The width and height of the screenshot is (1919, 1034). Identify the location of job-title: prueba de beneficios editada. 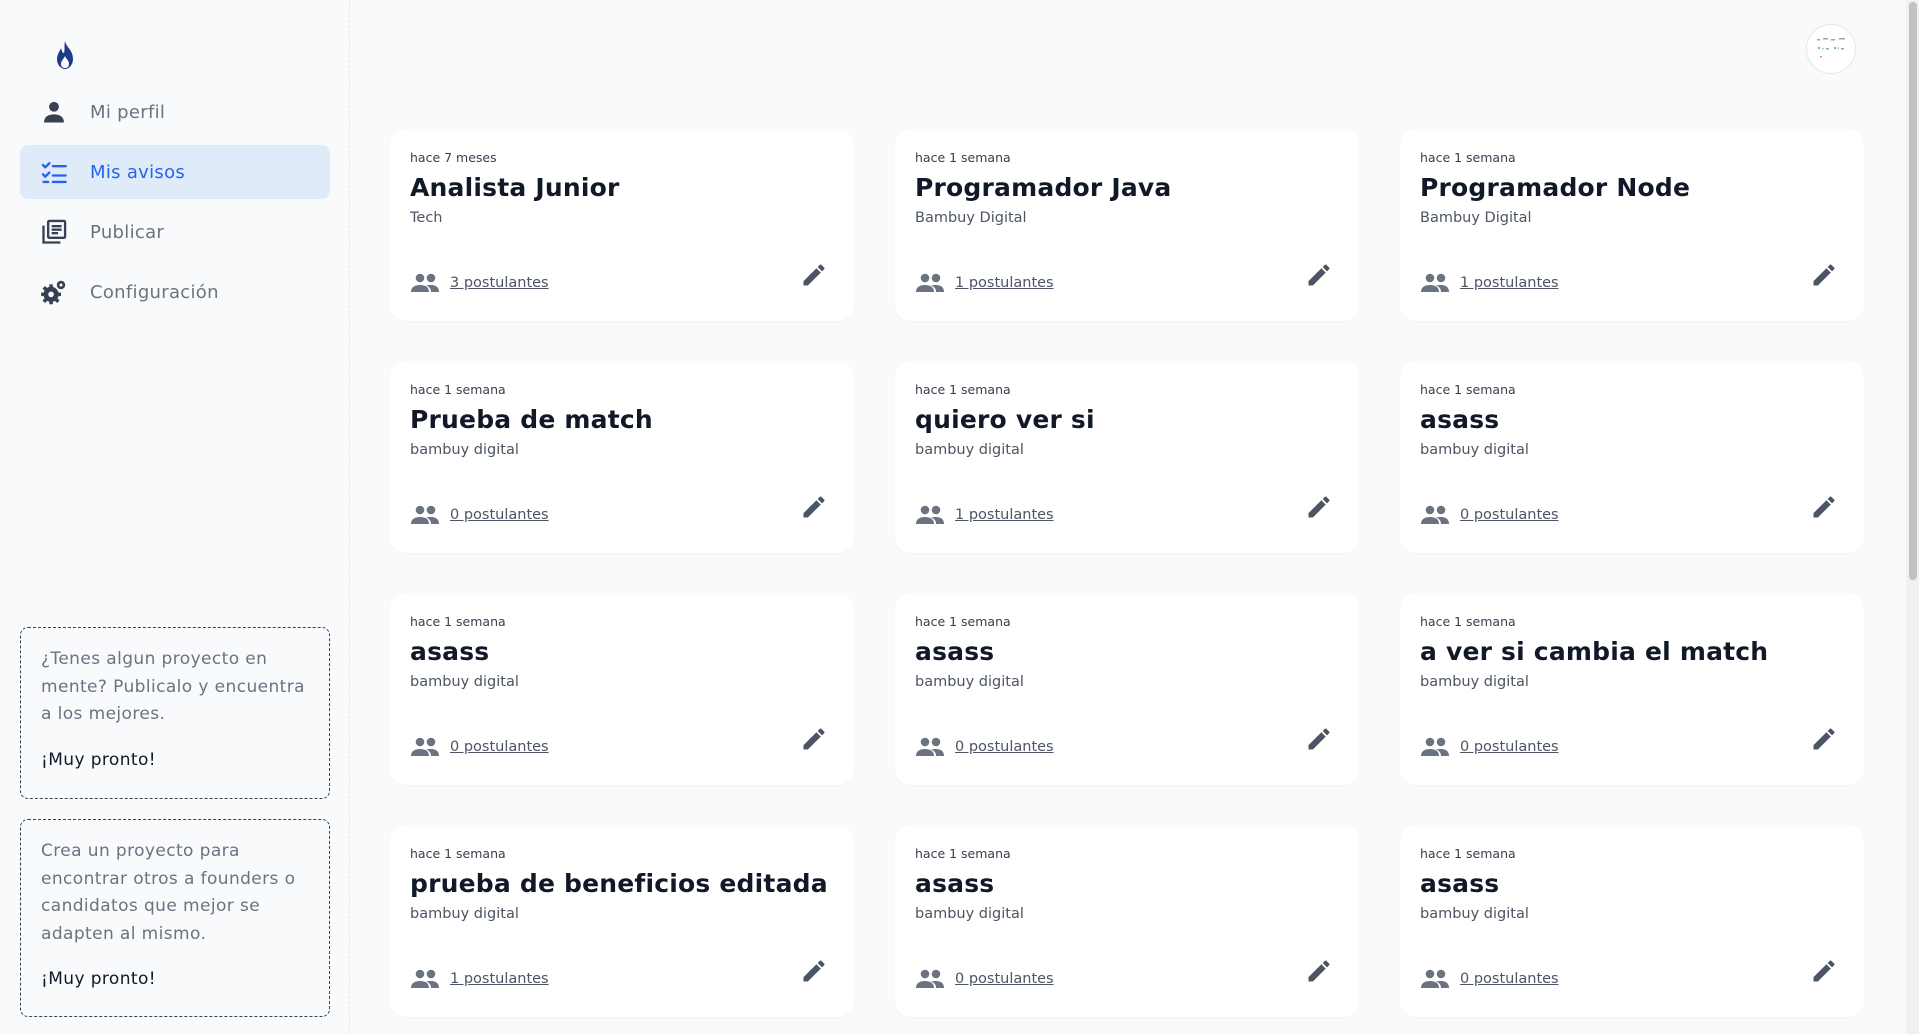
(622, 883).